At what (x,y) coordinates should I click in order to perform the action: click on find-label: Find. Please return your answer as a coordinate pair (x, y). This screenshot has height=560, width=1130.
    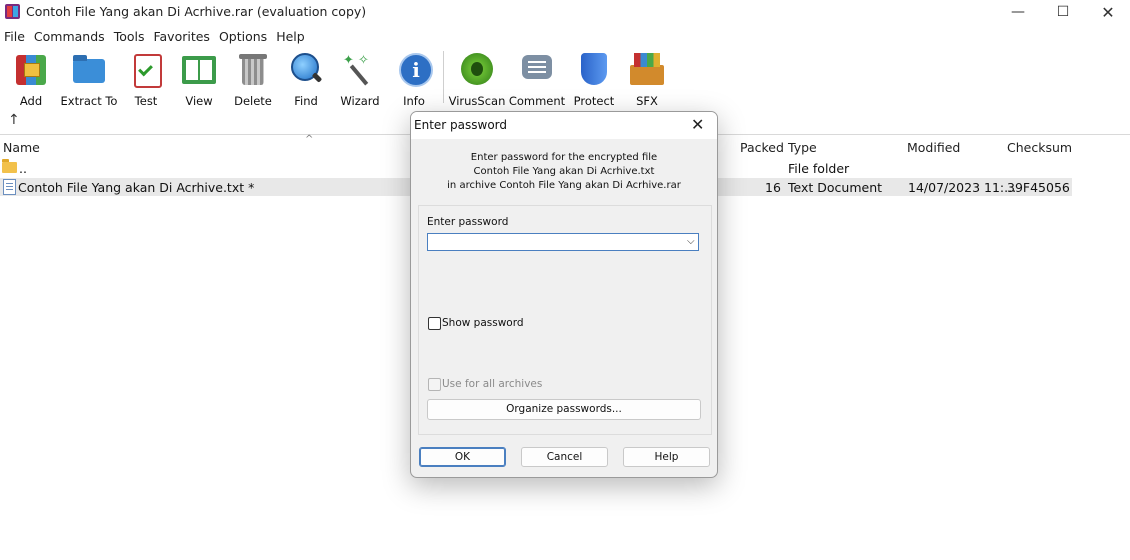
    Looking at the image, I should click on (306, 101).